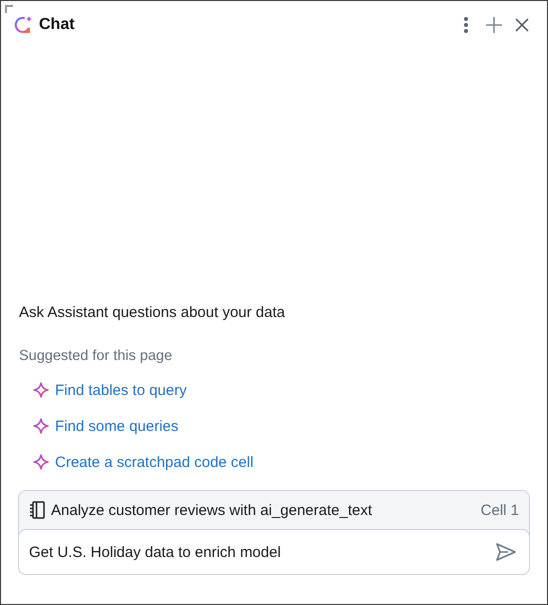 The width and height of the screenshot is (548, 605). I want to click on suggestion-link: Create a scratchpad code cell, so click(143, 462).